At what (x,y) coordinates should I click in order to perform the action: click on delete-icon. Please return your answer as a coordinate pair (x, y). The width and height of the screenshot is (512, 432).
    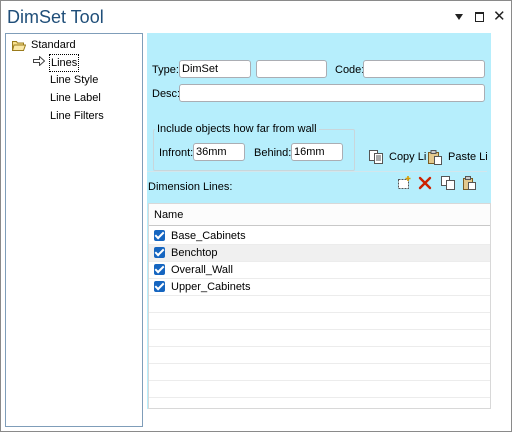
    Looking at the image, I should click on (425, 183).